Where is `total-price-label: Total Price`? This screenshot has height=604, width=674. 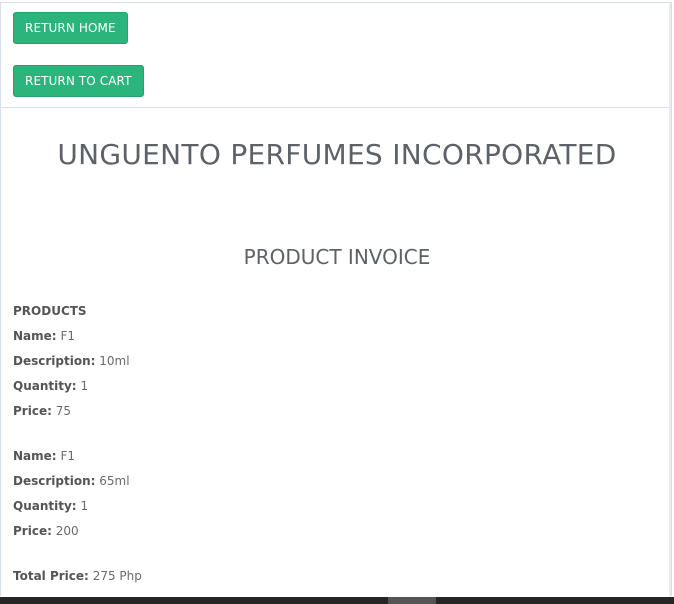
total-price-label: Total Price is located at coordinates (49, 576).